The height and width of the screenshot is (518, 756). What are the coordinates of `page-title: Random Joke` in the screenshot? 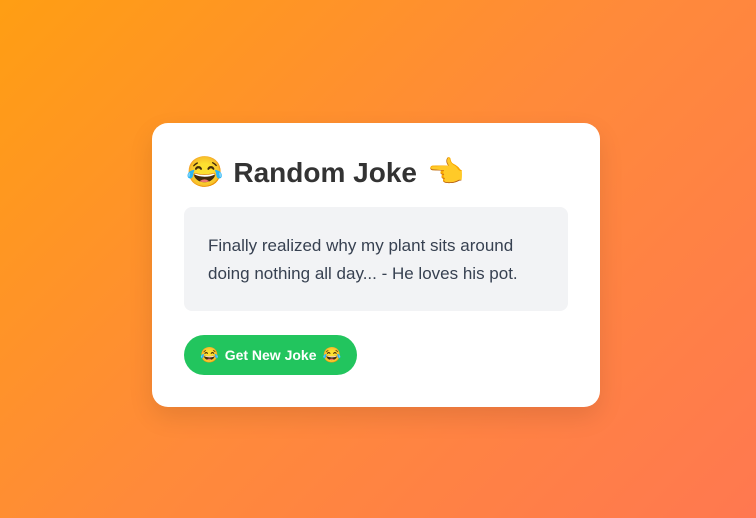 It's located at (325, 172).